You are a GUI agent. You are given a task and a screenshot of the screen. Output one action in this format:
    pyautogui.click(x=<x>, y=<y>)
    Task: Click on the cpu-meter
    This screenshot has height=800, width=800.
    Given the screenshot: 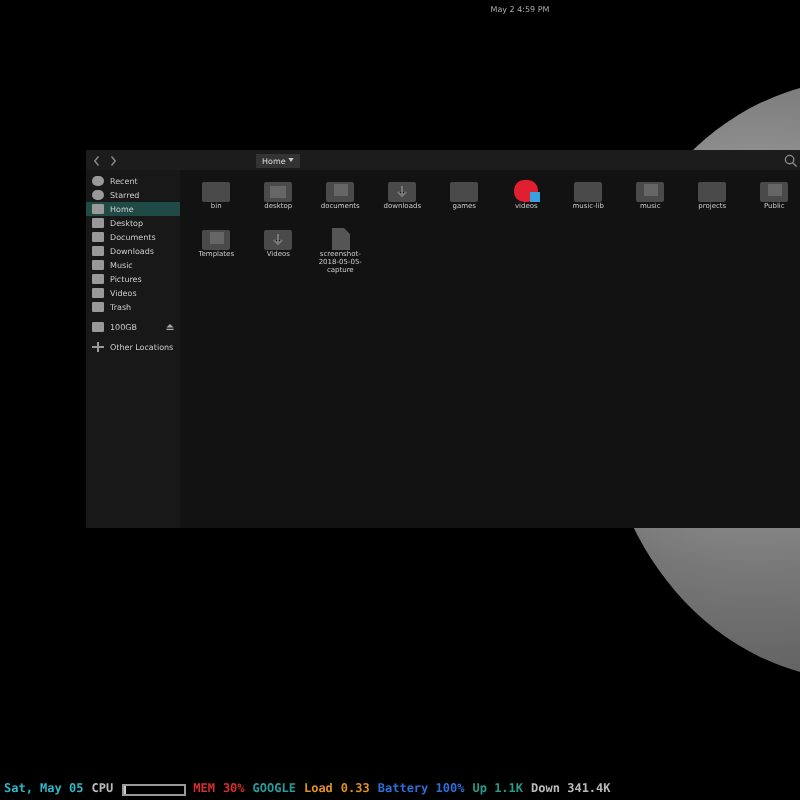 What is the action you would take?
    pyautogui.click(x=153, y=789)
    